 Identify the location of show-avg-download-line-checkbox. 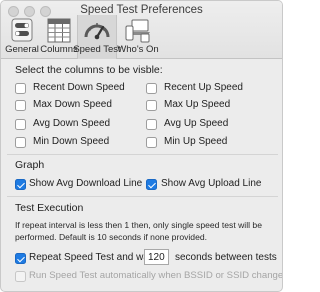
(20, 184).